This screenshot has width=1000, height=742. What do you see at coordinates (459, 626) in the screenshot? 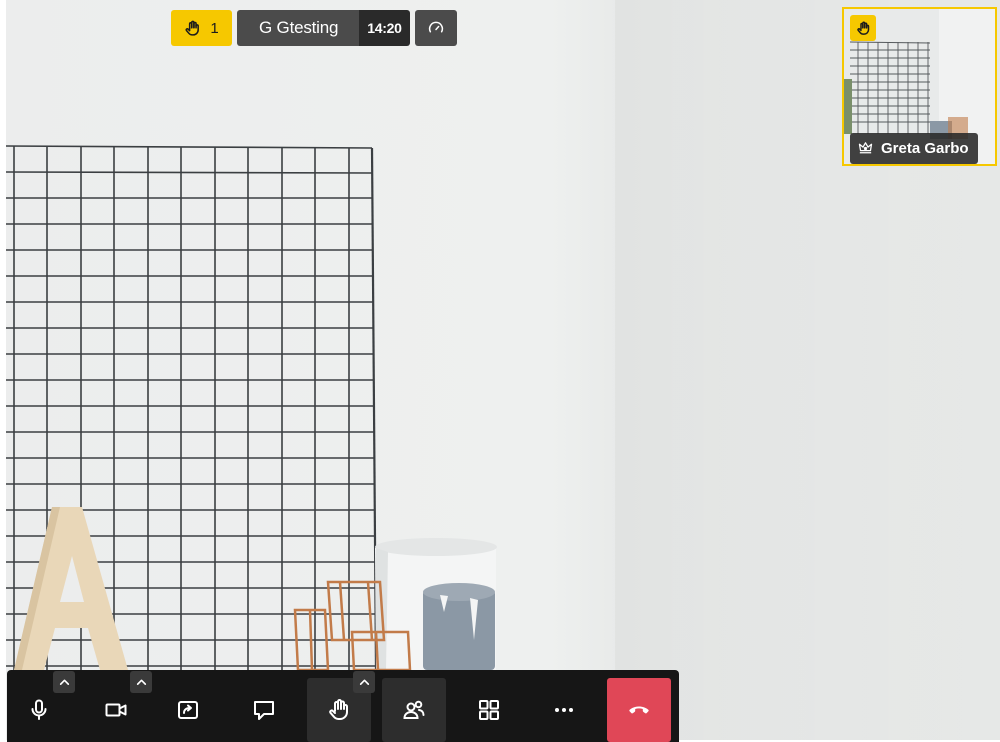
I see `blue-candle` at bounding box center [459, 626].